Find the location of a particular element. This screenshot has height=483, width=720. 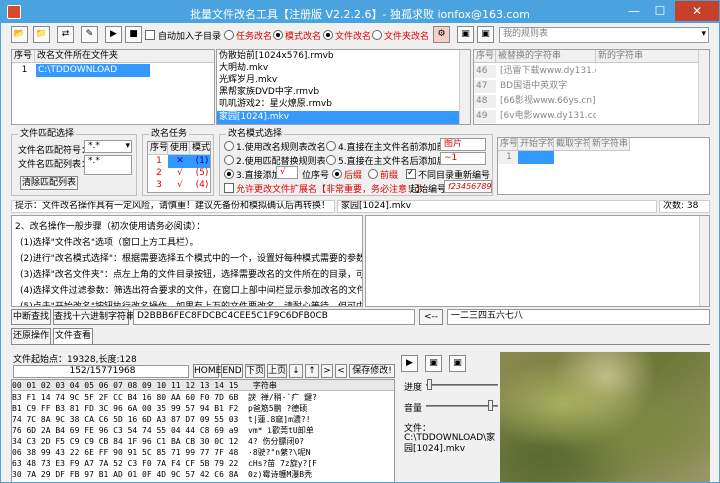

renumber-checkbox is located at coordinates (411, 173).